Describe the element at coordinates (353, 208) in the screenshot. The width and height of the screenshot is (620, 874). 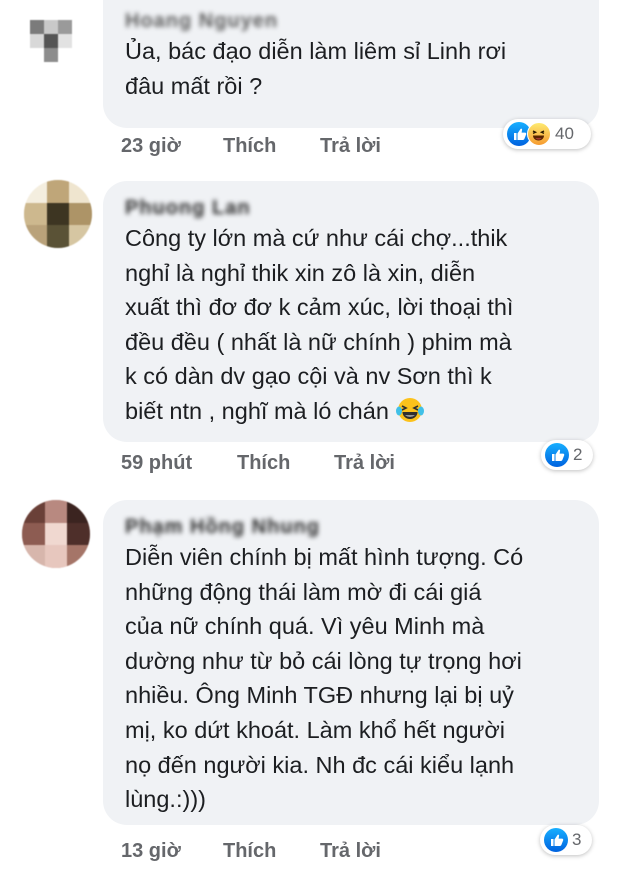
I see `comment-author: Phuong Lan` at that location.